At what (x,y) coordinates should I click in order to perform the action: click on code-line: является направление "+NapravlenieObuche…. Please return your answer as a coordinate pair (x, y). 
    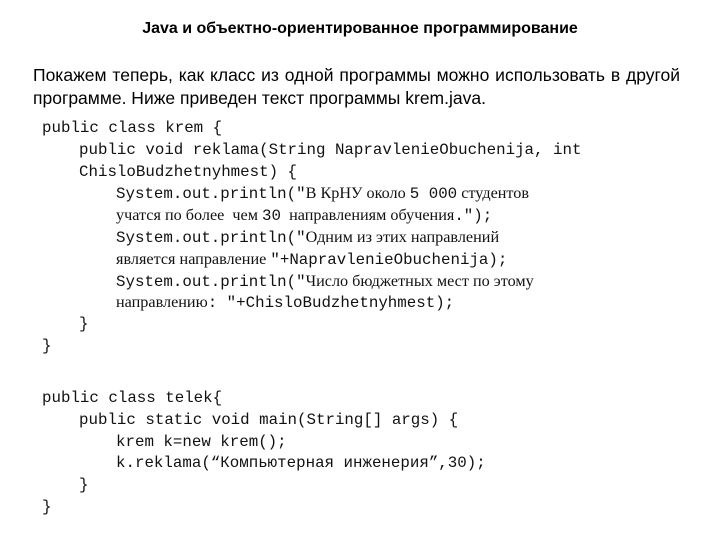
    Looking at the image, I should click on (372, 260).